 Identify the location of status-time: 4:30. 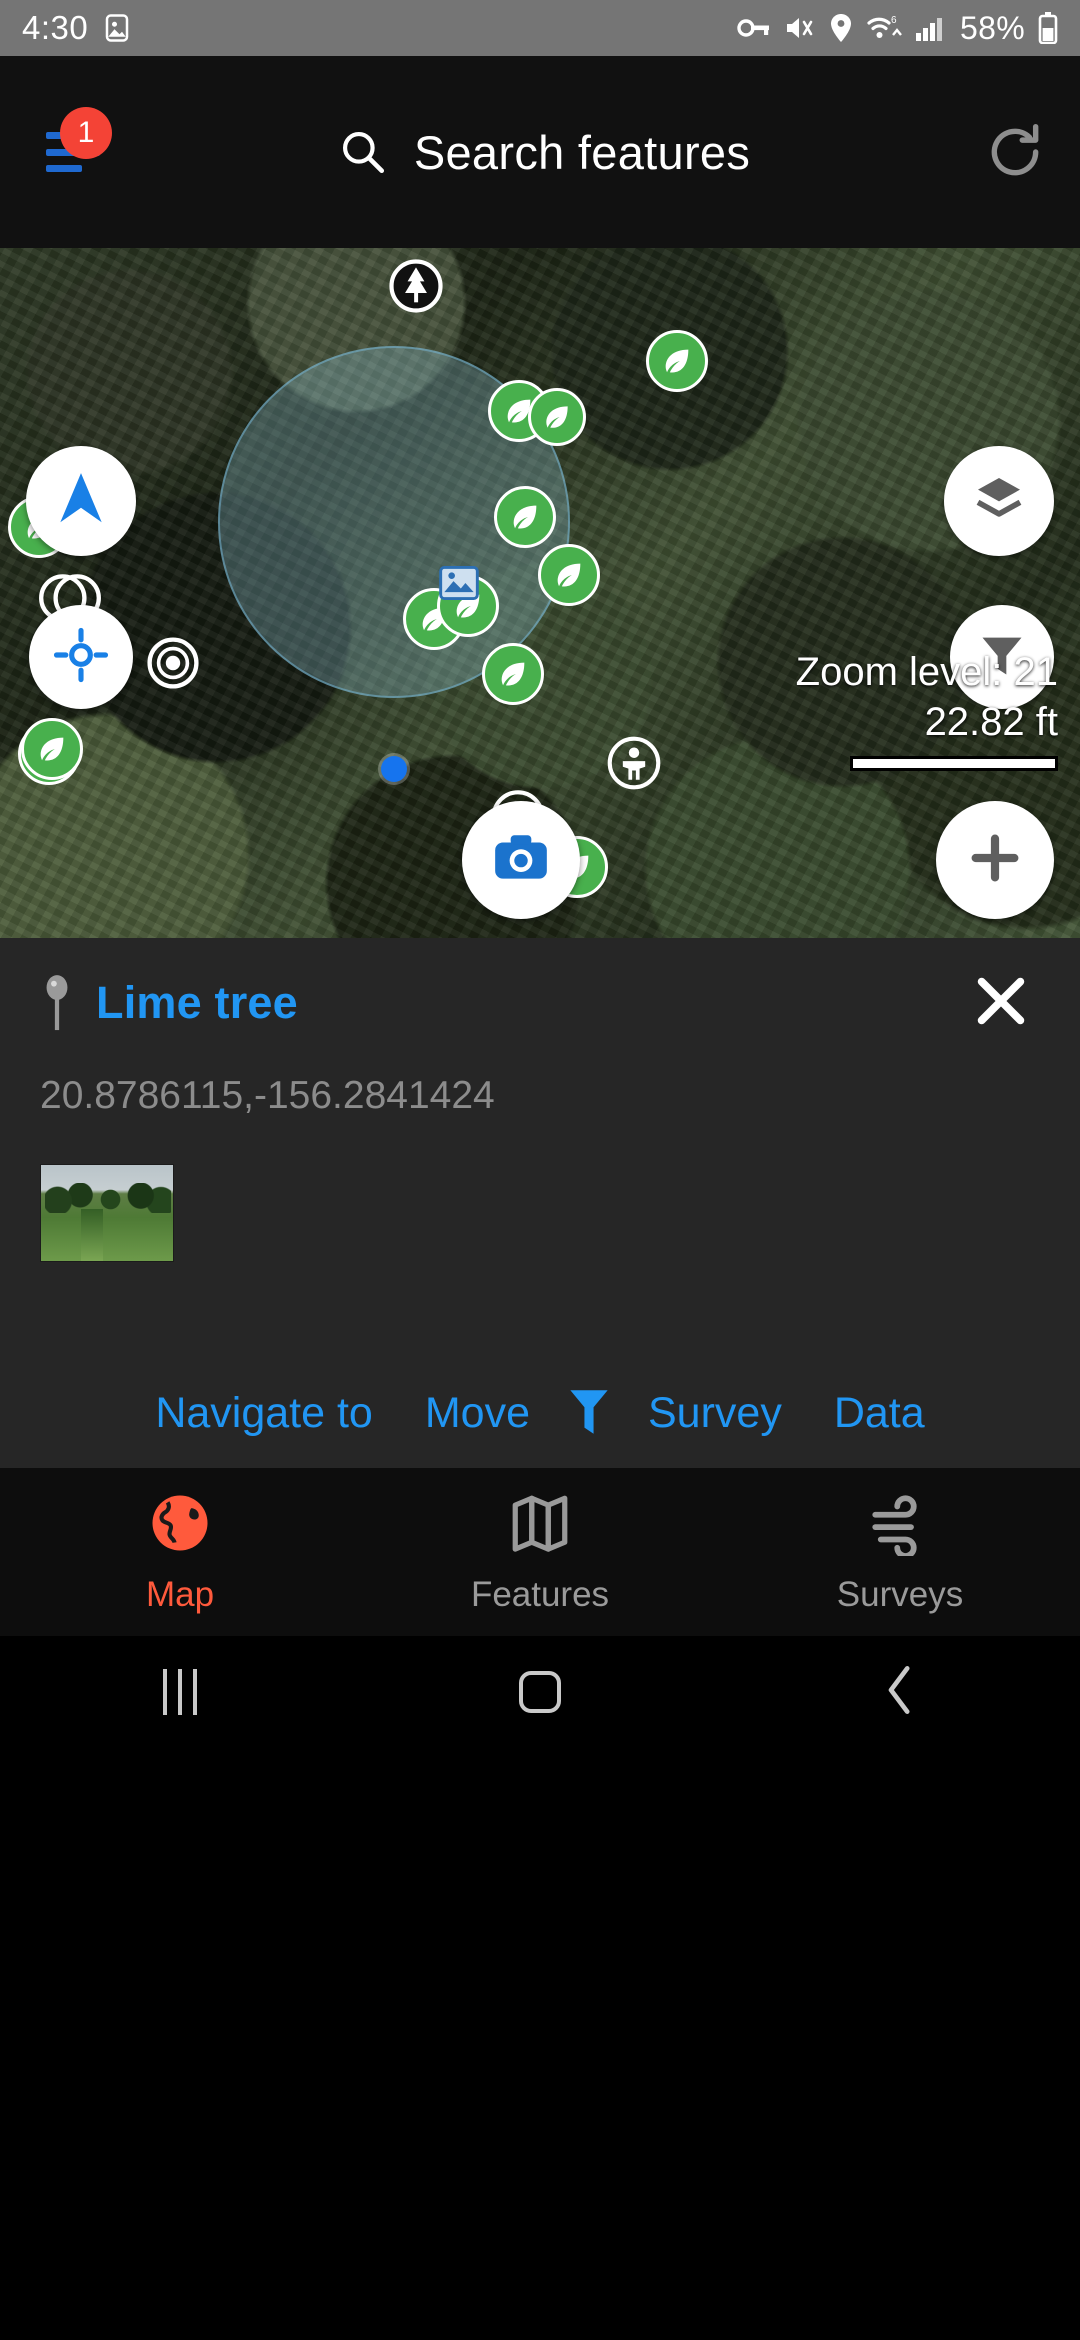
(55, 27).